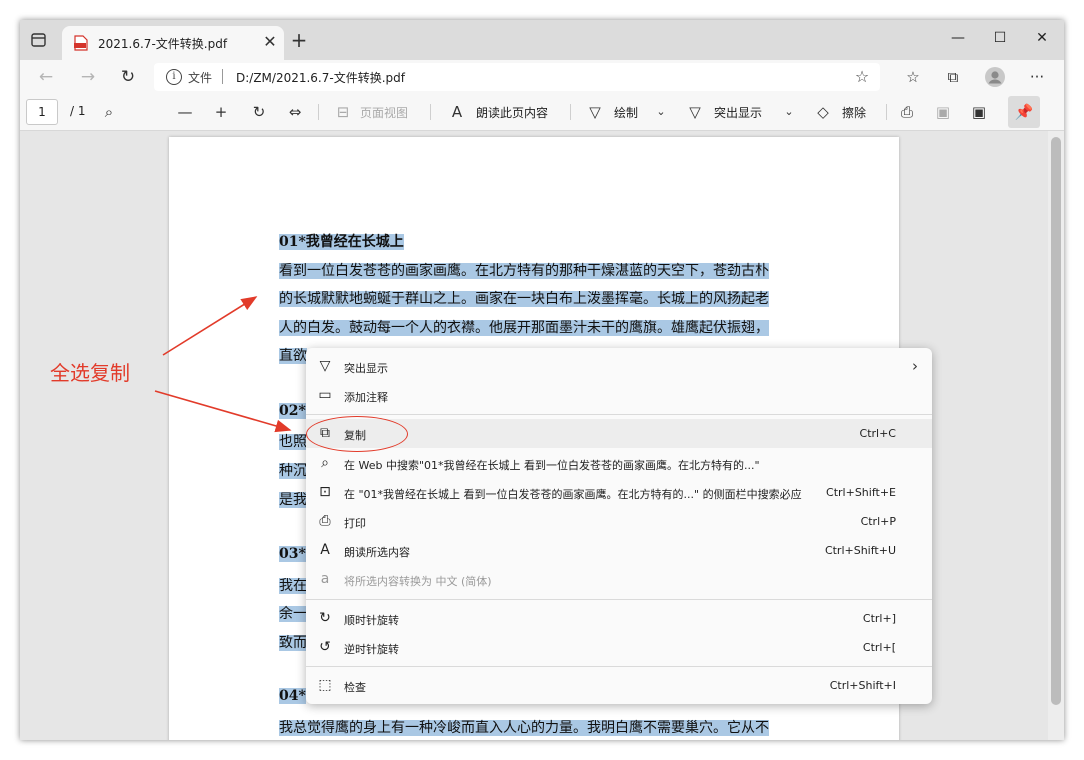 This screenshot has width=1084, height=760. I want to click on add-favorite-icon: ☆, so click(862, 77).